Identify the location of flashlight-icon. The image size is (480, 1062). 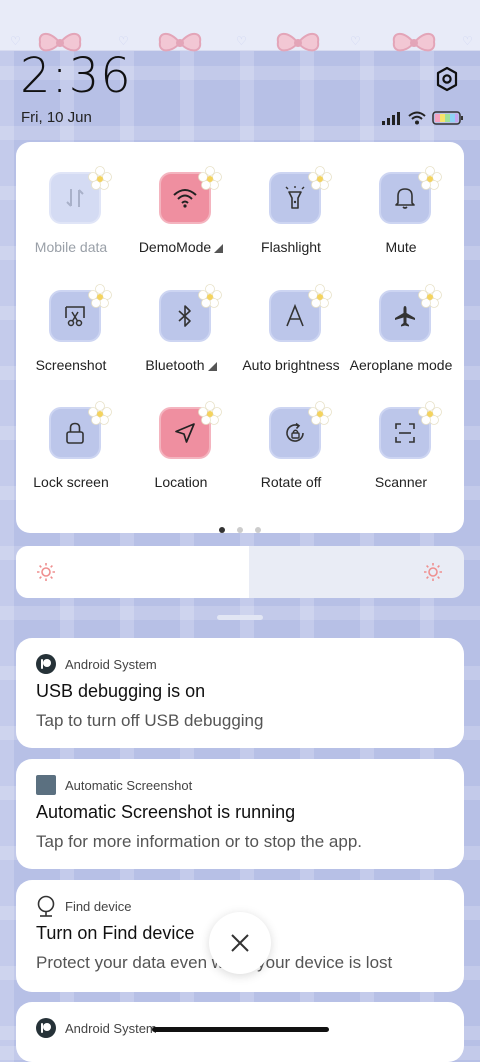
(295, 197).